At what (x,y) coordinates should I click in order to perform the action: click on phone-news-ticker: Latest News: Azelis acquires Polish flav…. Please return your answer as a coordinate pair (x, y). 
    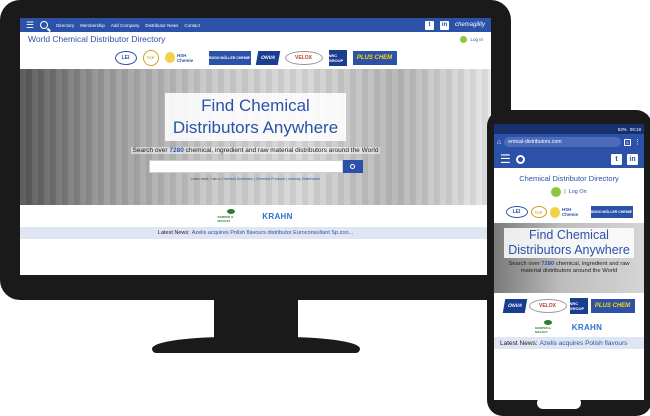
    Looking at the image, I should click on (569, 343).